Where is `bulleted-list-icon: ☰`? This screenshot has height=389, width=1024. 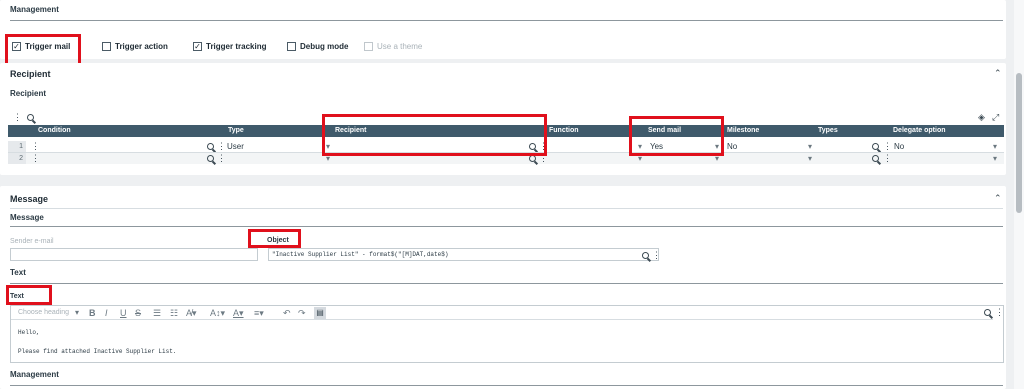
bulleted-list-icon: ☰ is located at coordinates (157, 313).